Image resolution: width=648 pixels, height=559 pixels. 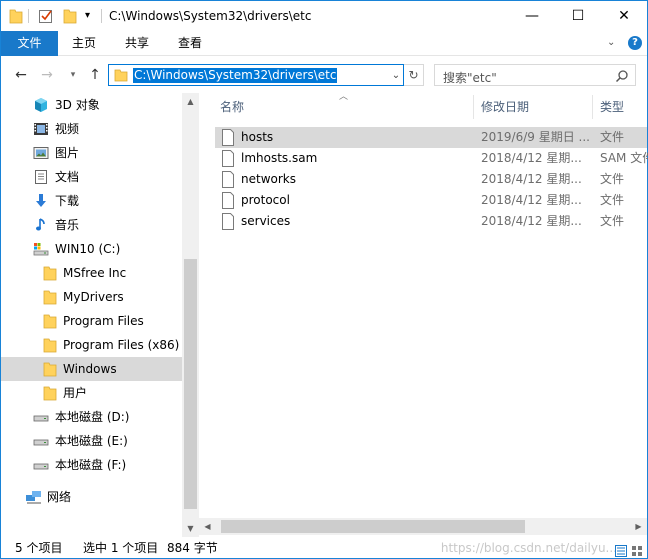 What do you see at coordinates (47, 75) in the screenshot?
I see `forward-button: →` at bounding box center [47, 75].